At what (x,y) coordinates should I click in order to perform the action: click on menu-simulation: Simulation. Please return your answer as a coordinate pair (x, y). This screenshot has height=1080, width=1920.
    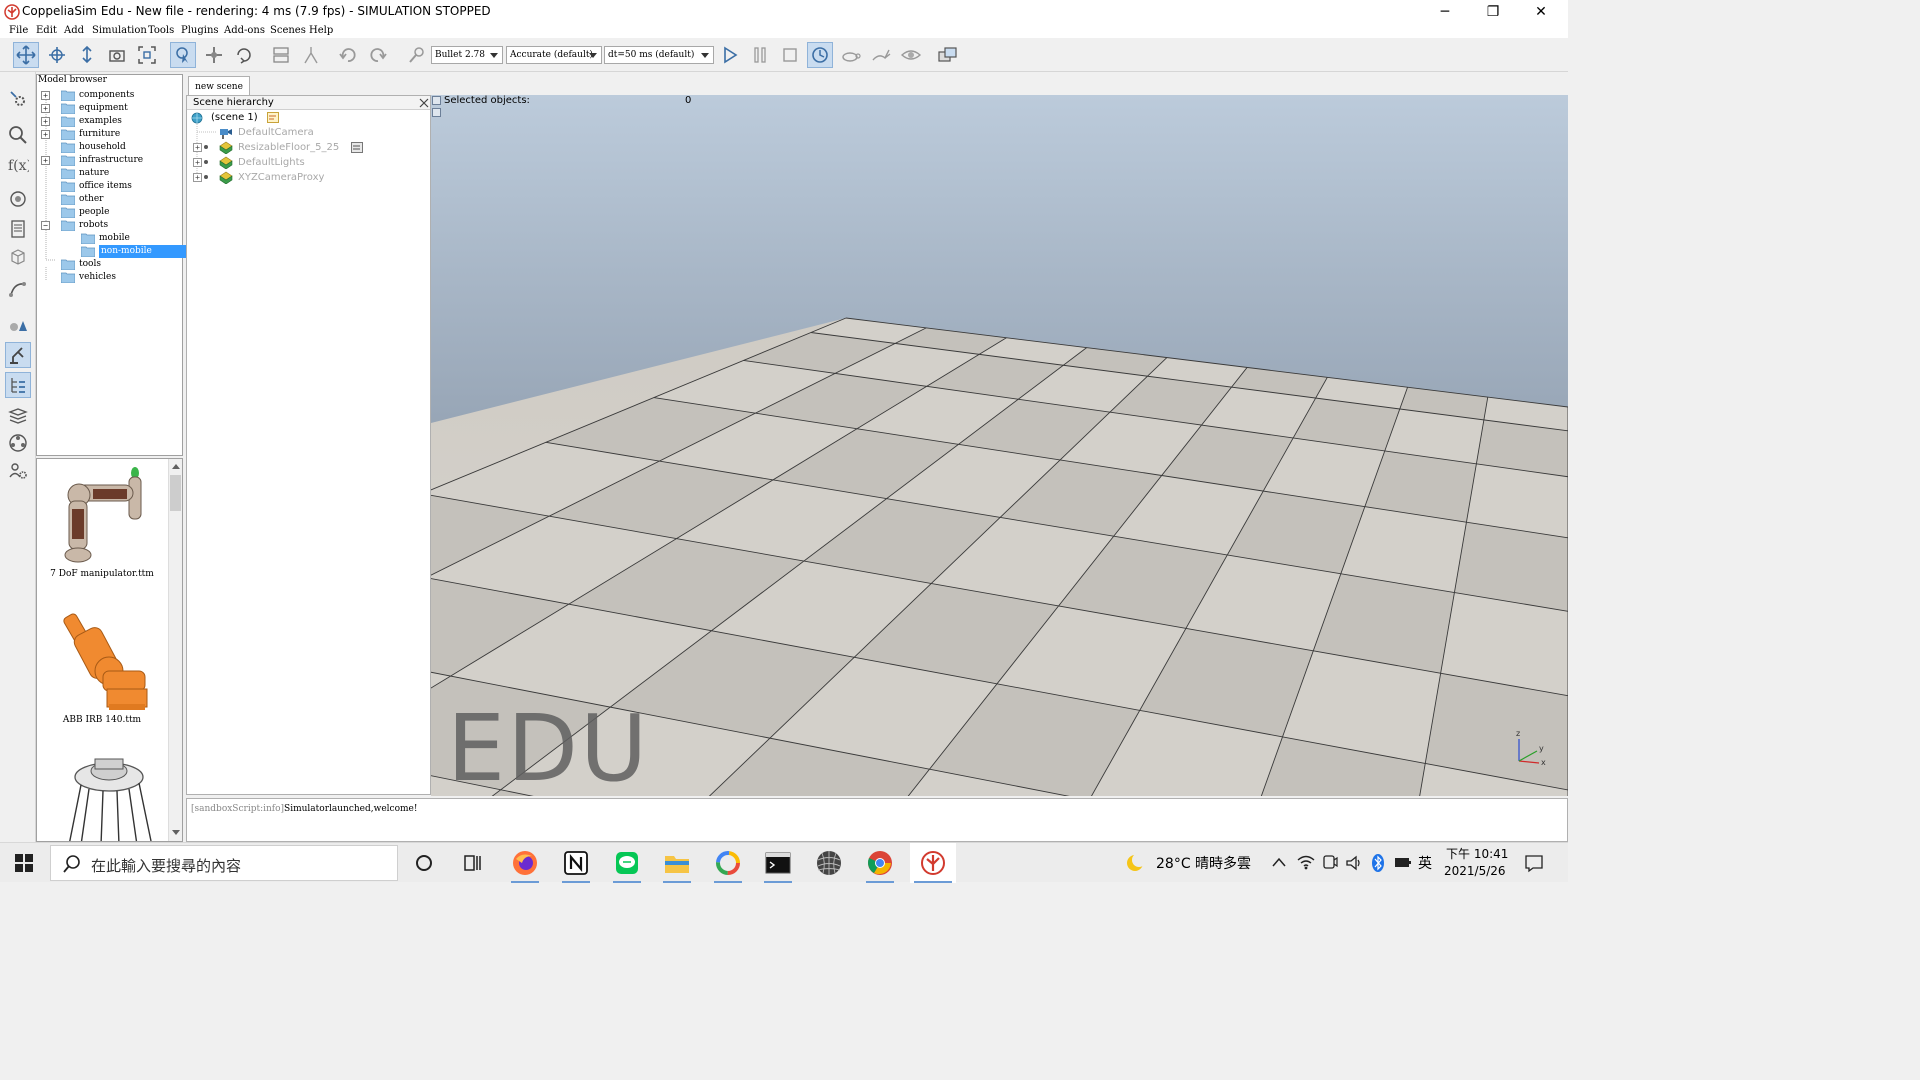
    Looking at the image, I should click on (119, 31).